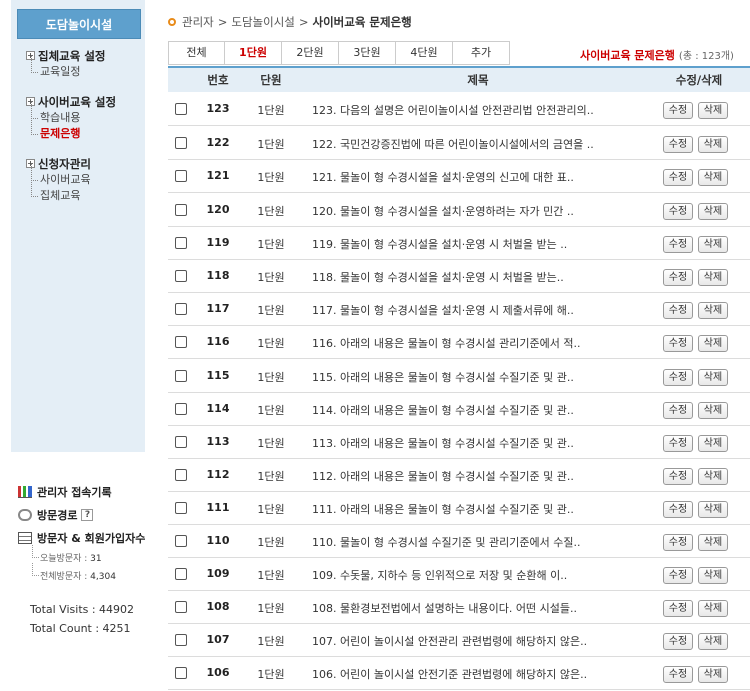 The height and width of the screenshot is (691, 750). What do you see at coordinates (482, 575) in the screenshot?
I see `row-title-link: 109. 수돗물, 지하수 등 인위적으로 저장 및 순환해 이..` at bounding box center [482, 575].